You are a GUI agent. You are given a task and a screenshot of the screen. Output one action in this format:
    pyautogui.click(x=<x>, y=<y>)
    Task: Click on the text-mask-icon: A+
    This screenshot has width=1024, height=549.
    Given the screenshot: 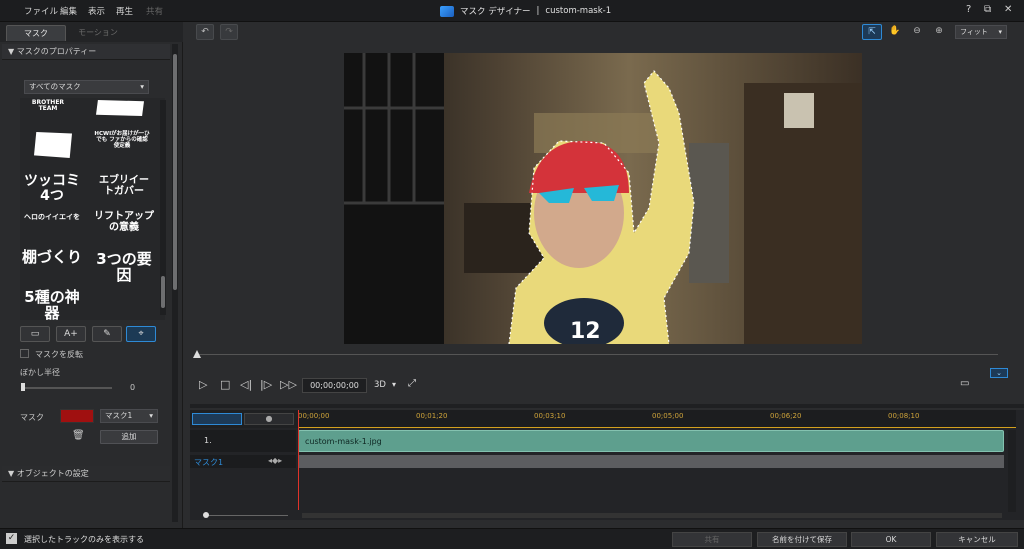 What is the action you would take?
    pyautogui.click(x=71, y=334)
    